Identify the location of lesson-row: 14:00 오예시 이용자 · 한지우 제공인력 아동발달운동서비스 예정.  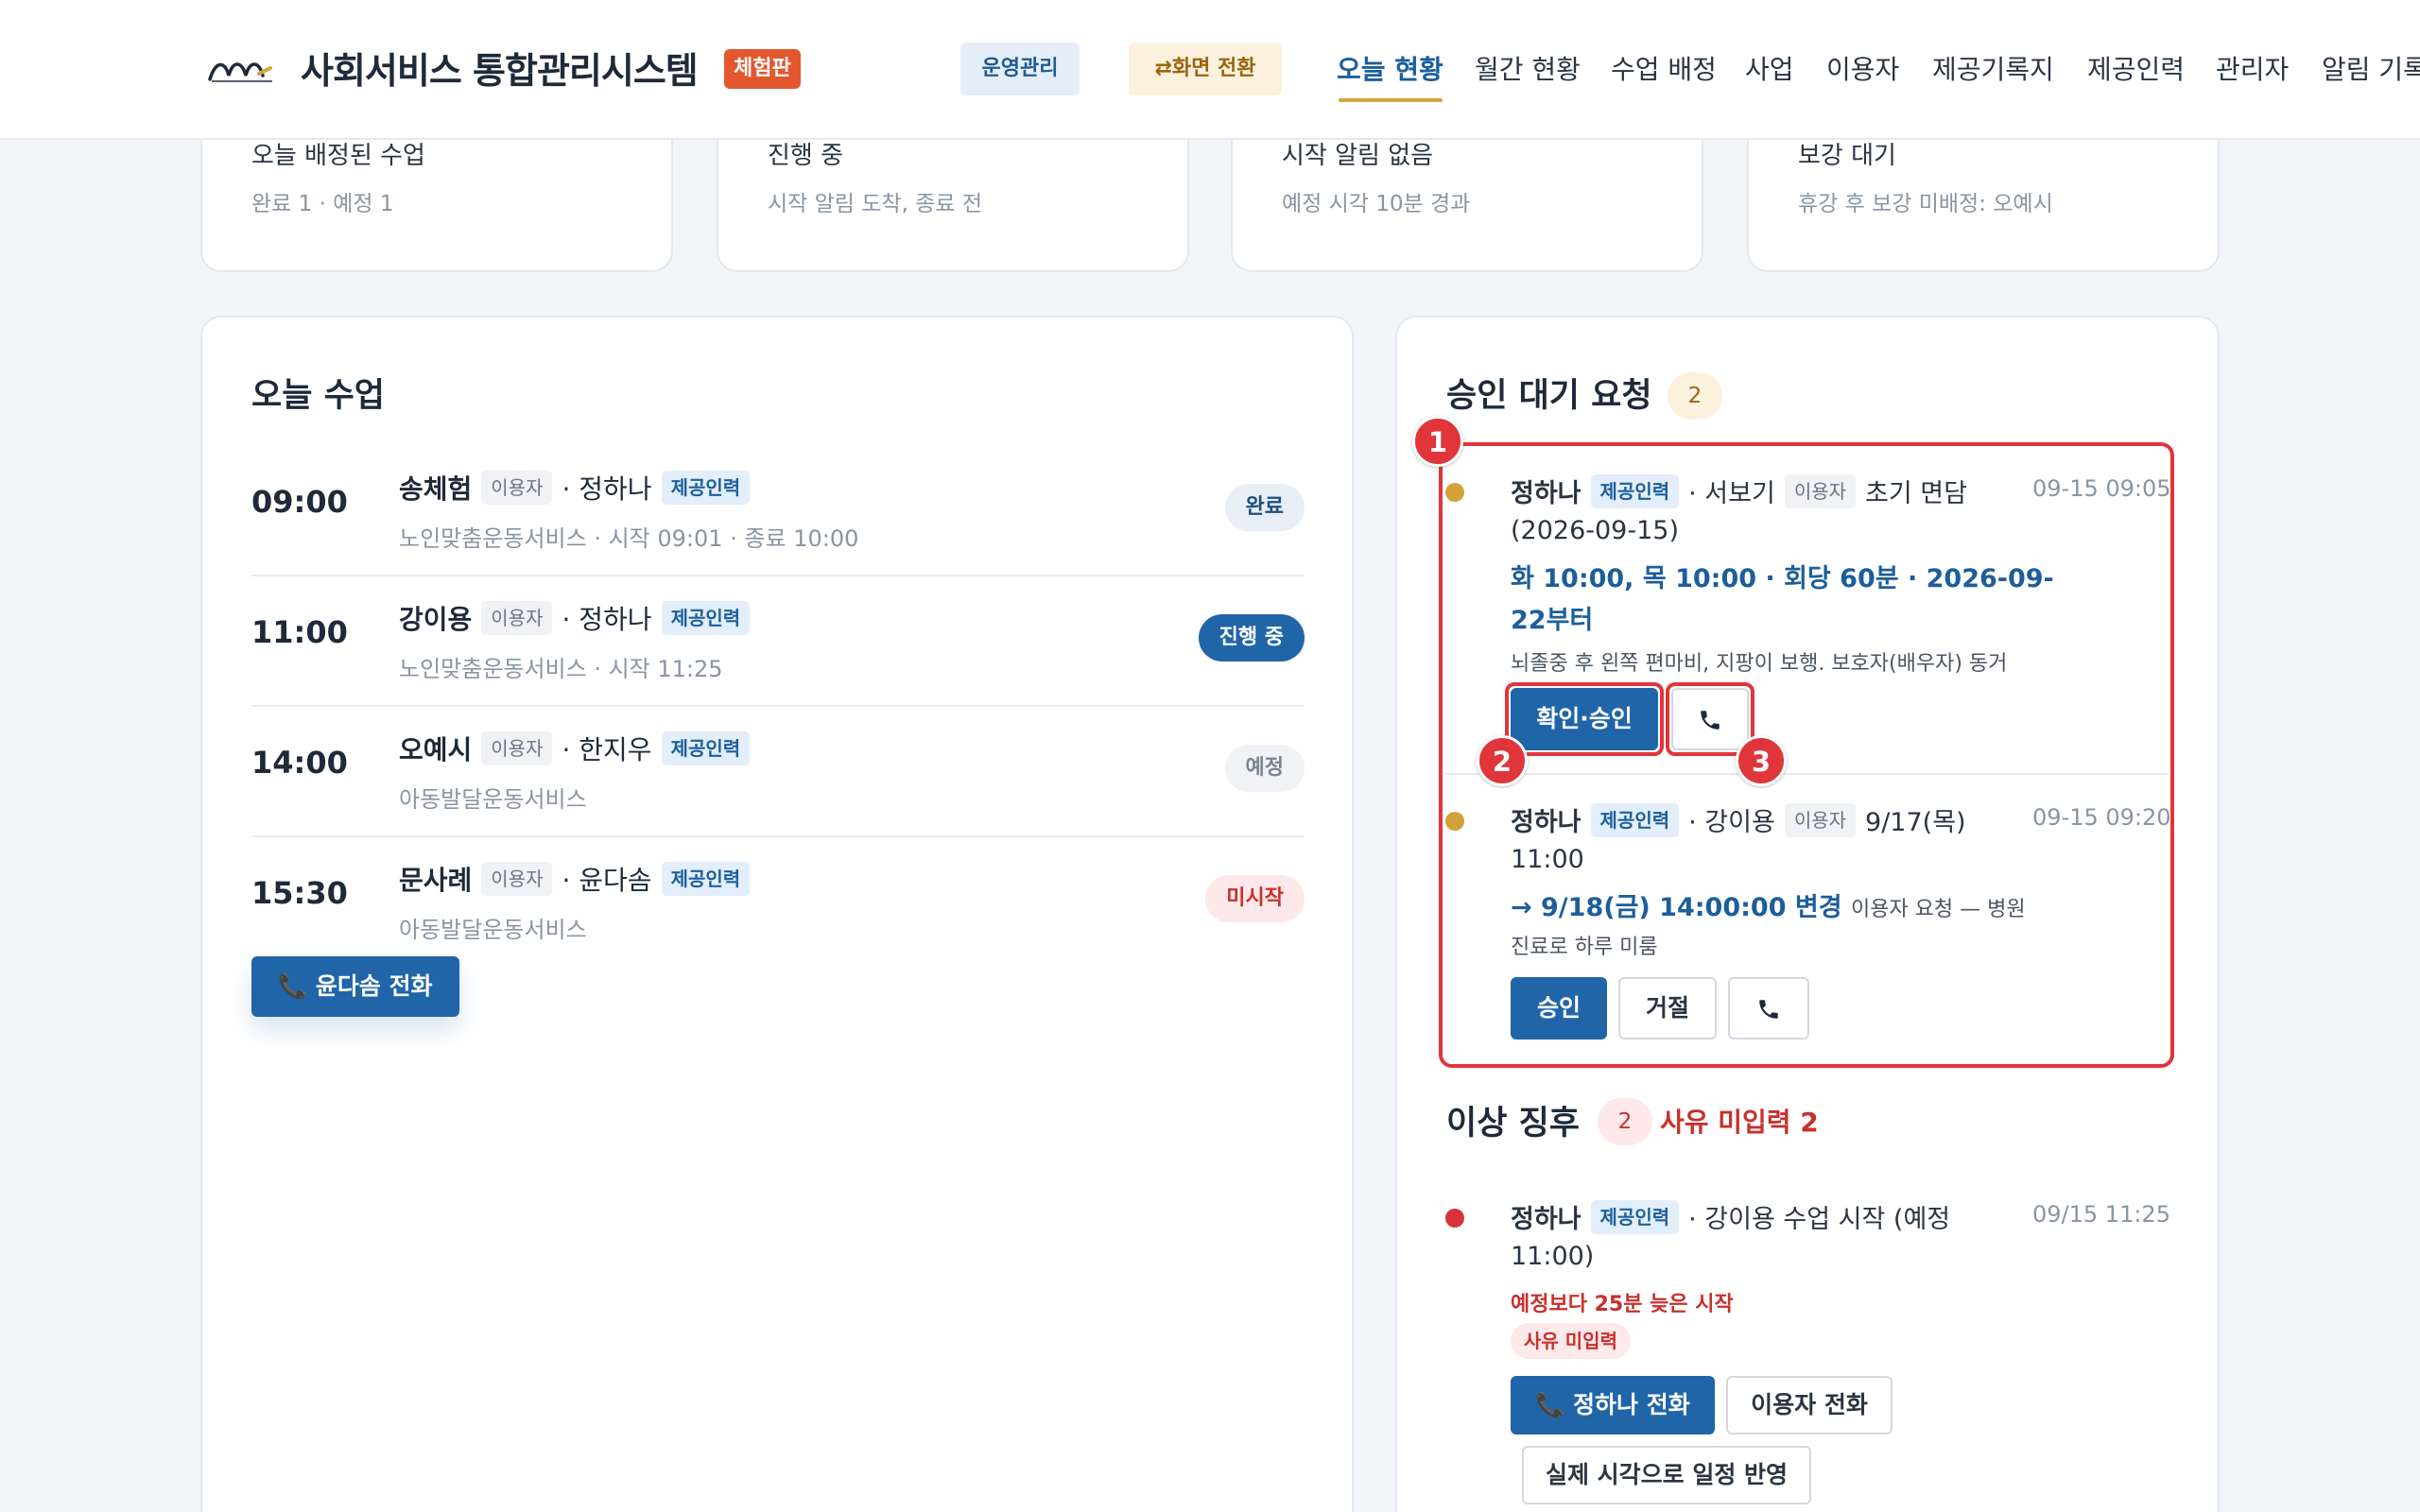
(778, 772).